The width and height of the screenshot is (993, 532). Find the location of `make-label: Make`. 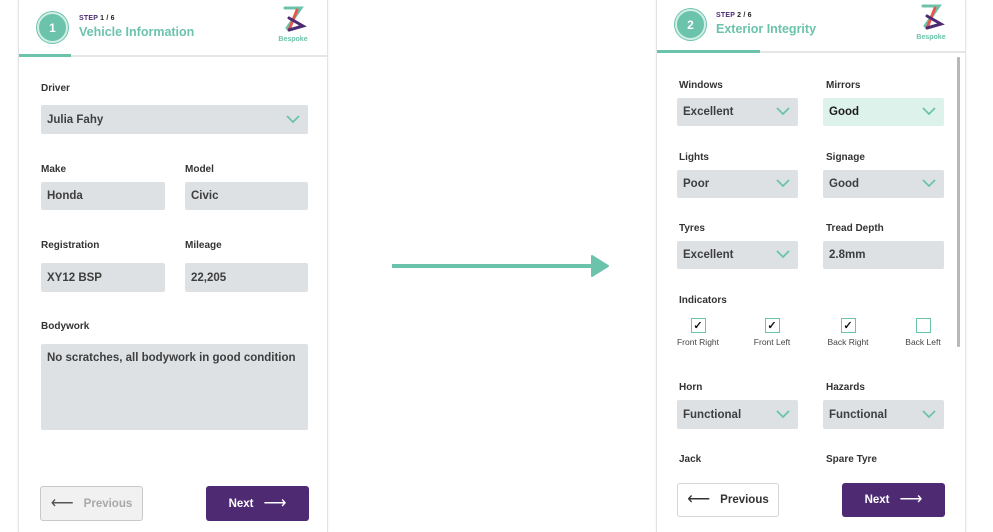

make-label: Make is located at coordinates (54, 169).